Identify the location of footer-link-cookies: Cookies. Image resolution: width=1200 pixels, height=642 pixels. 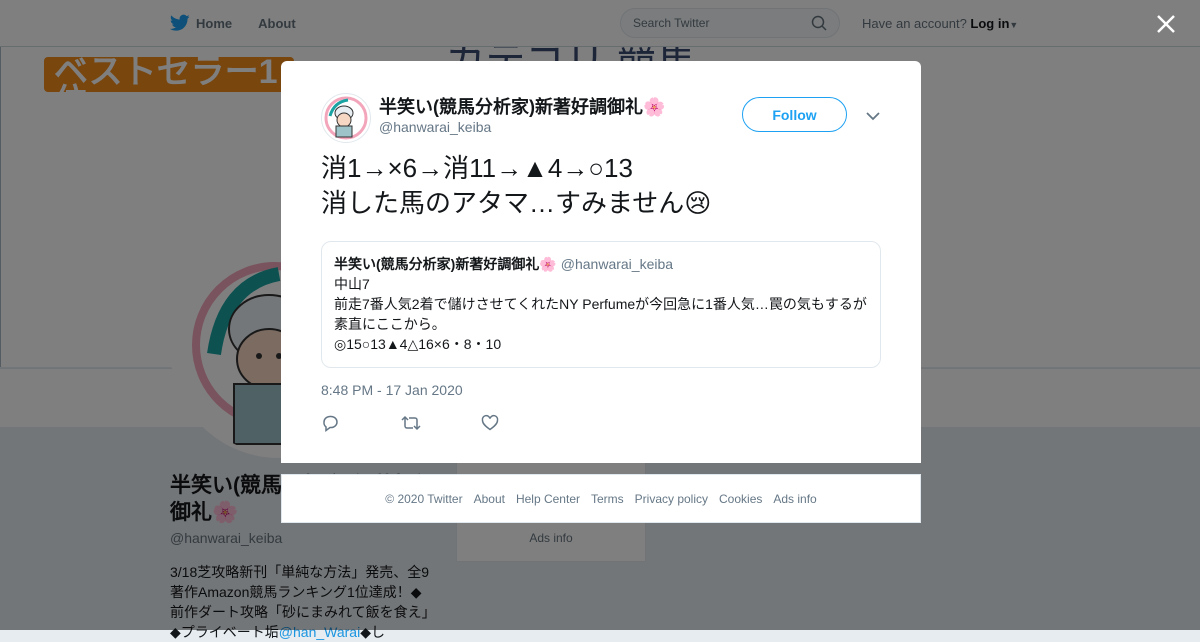
(740, 499).